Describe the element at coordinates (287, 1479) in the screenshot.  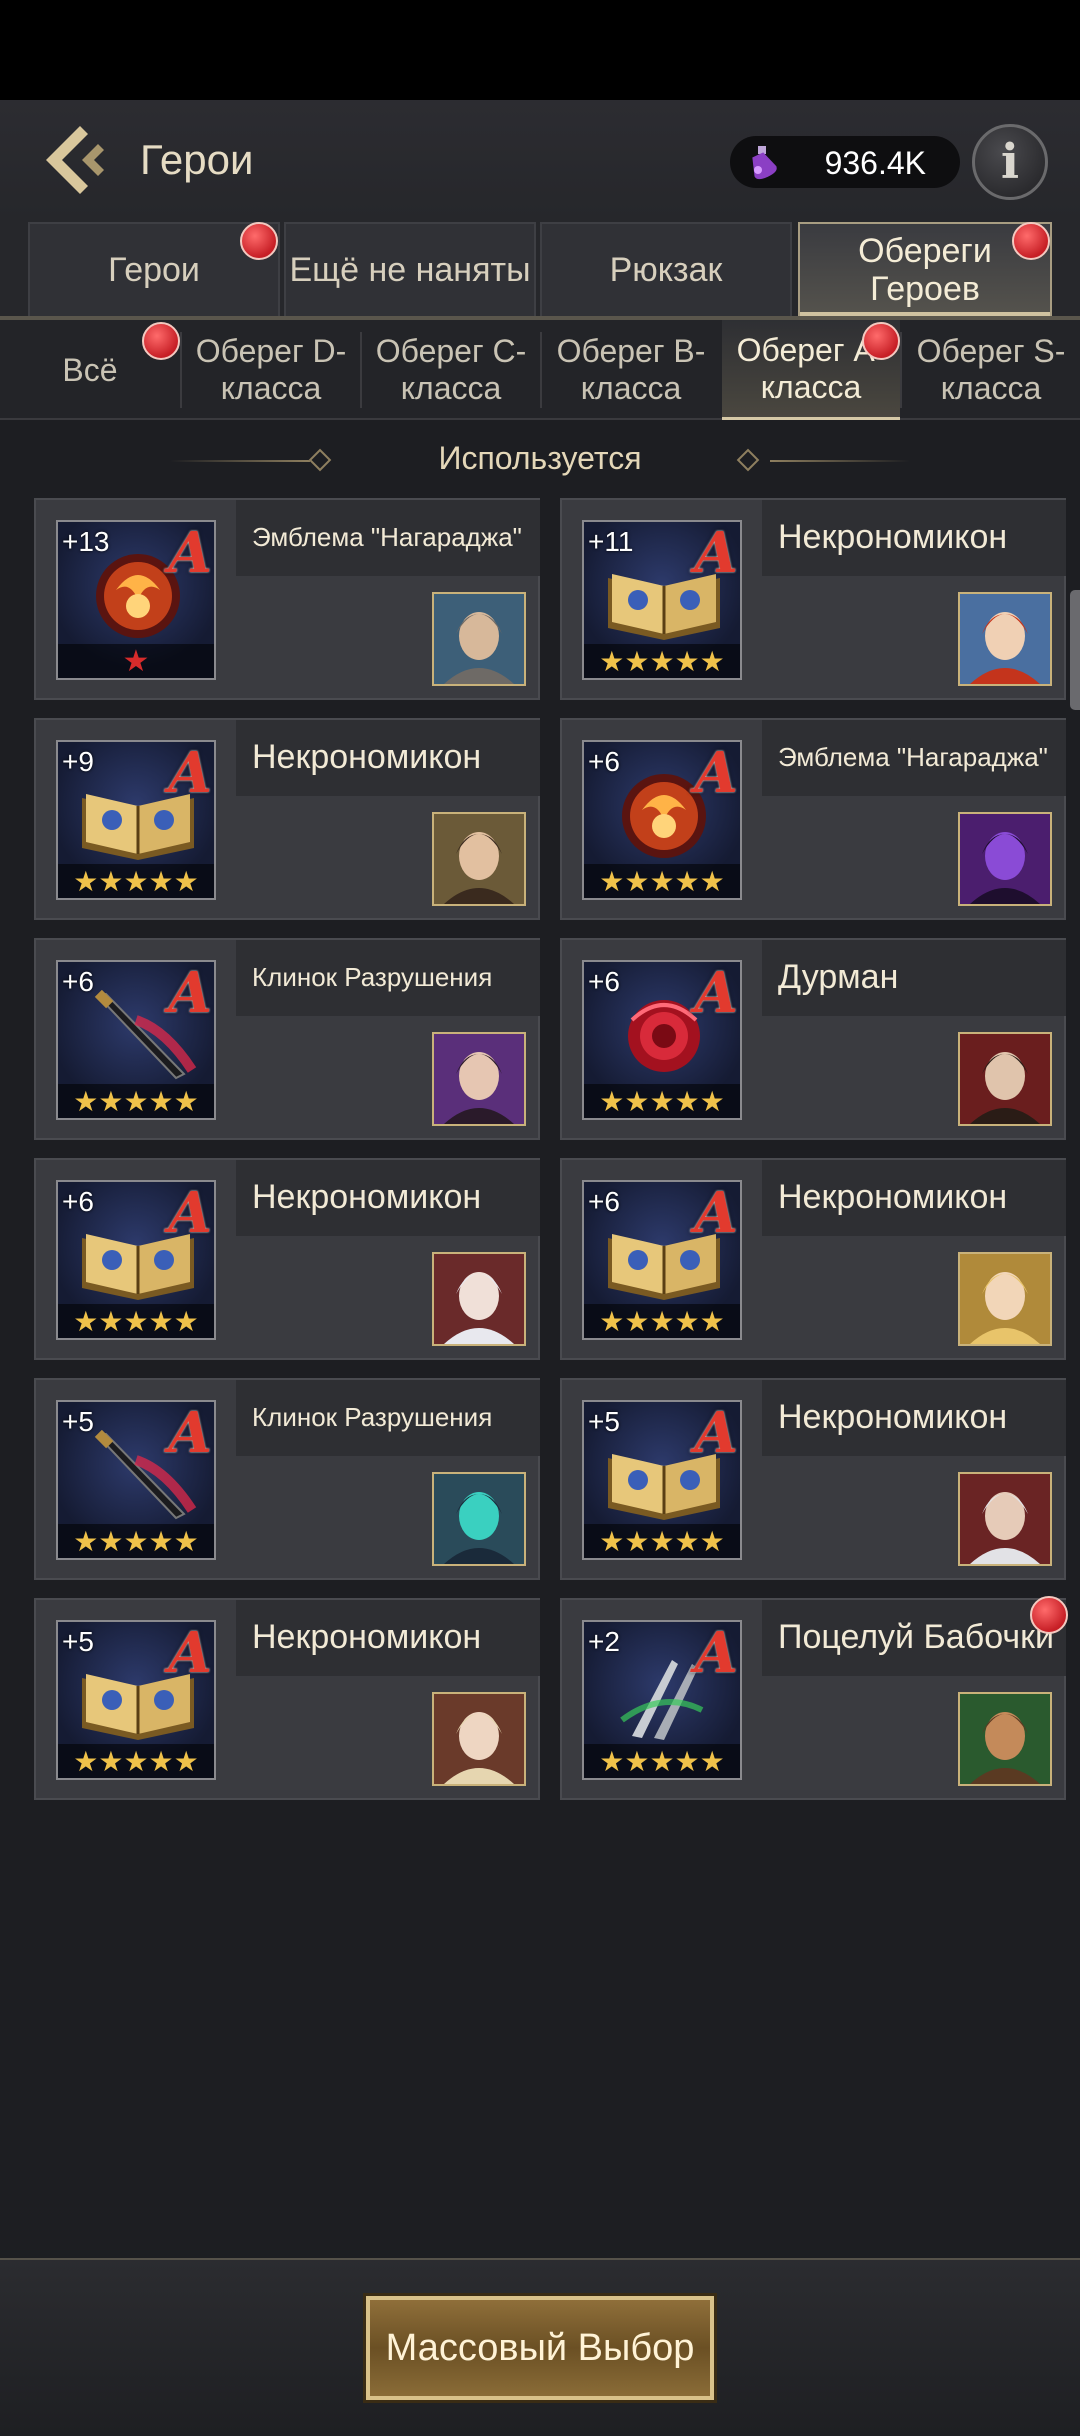
I see `charm-card: Клинок Разрушения +5 A ★★★★★` at that location.